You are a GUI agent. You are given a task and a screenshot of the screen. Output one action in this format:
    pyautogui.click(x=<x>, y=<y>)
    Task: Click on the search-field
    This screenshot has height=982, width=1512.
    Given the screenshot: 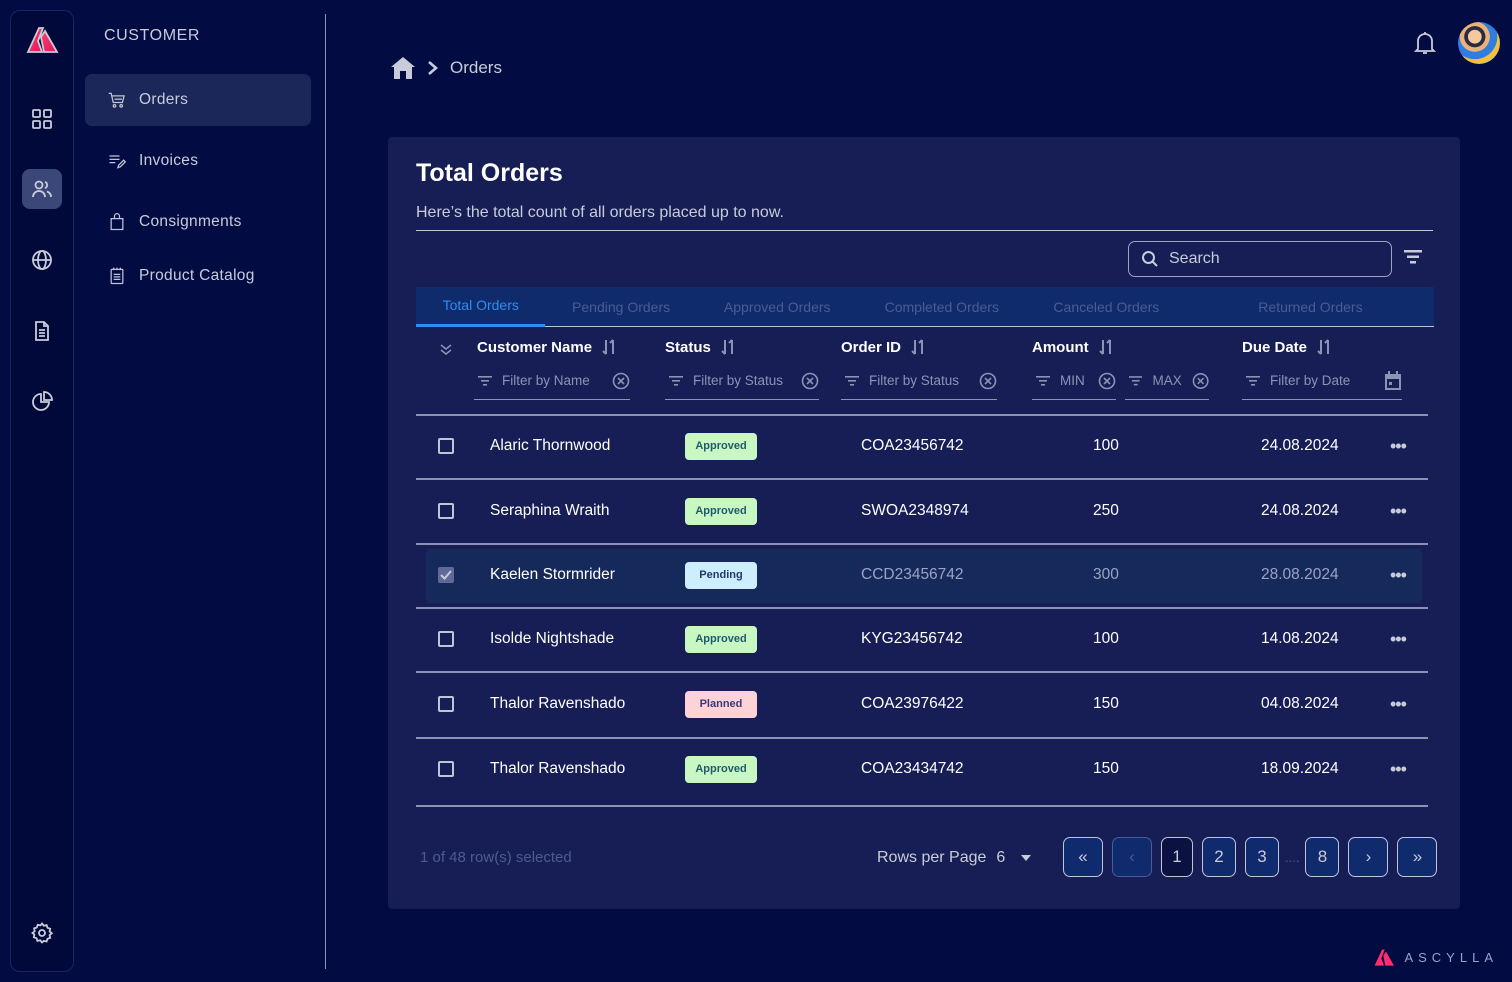 What is the action you would take?
    pyautogui.click(x=1260, y=259)
    